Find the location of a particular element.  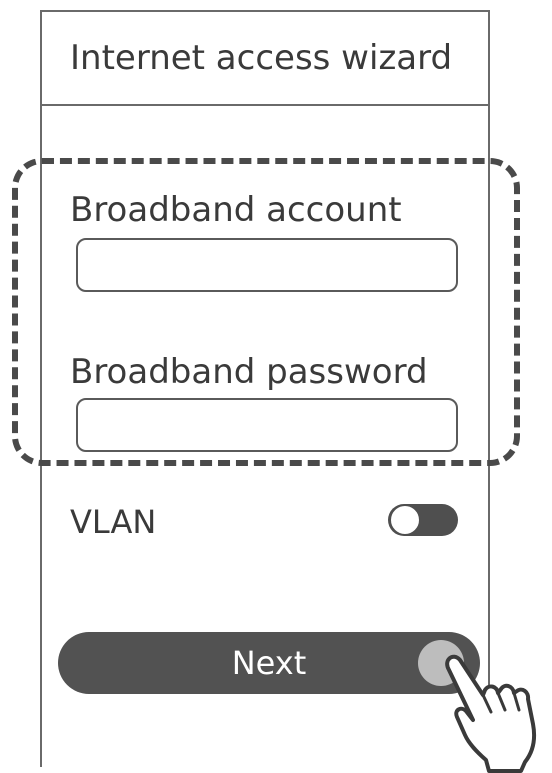

broadband-password-label: Broadband password is located at coordinates (249, 372).